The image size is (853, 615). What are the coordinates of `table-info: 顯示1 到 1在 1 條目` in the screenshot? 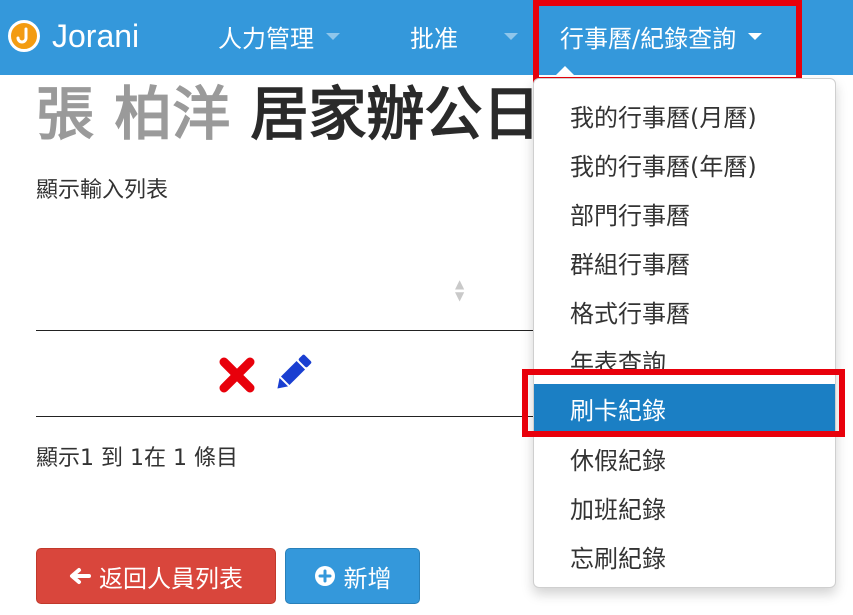 It's located at (137, 458).